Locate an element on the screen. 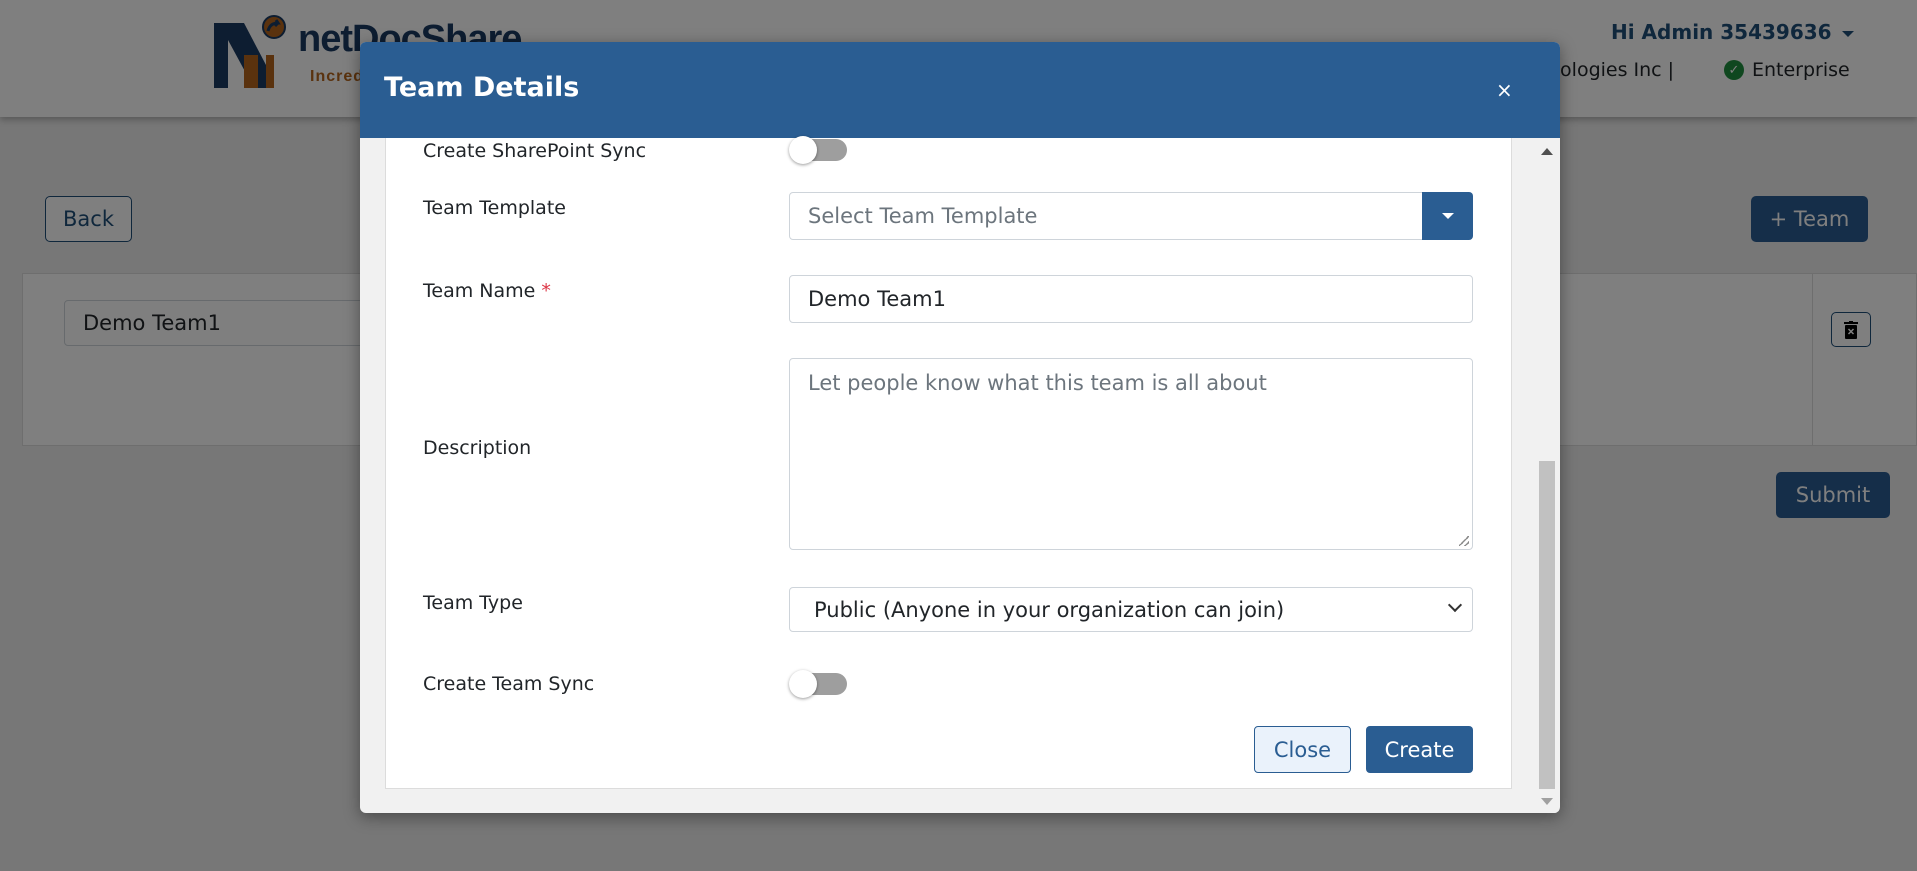 The image size is (1917, 871). team-template-select: Select Team Template is located at coordinates (1106, 216).